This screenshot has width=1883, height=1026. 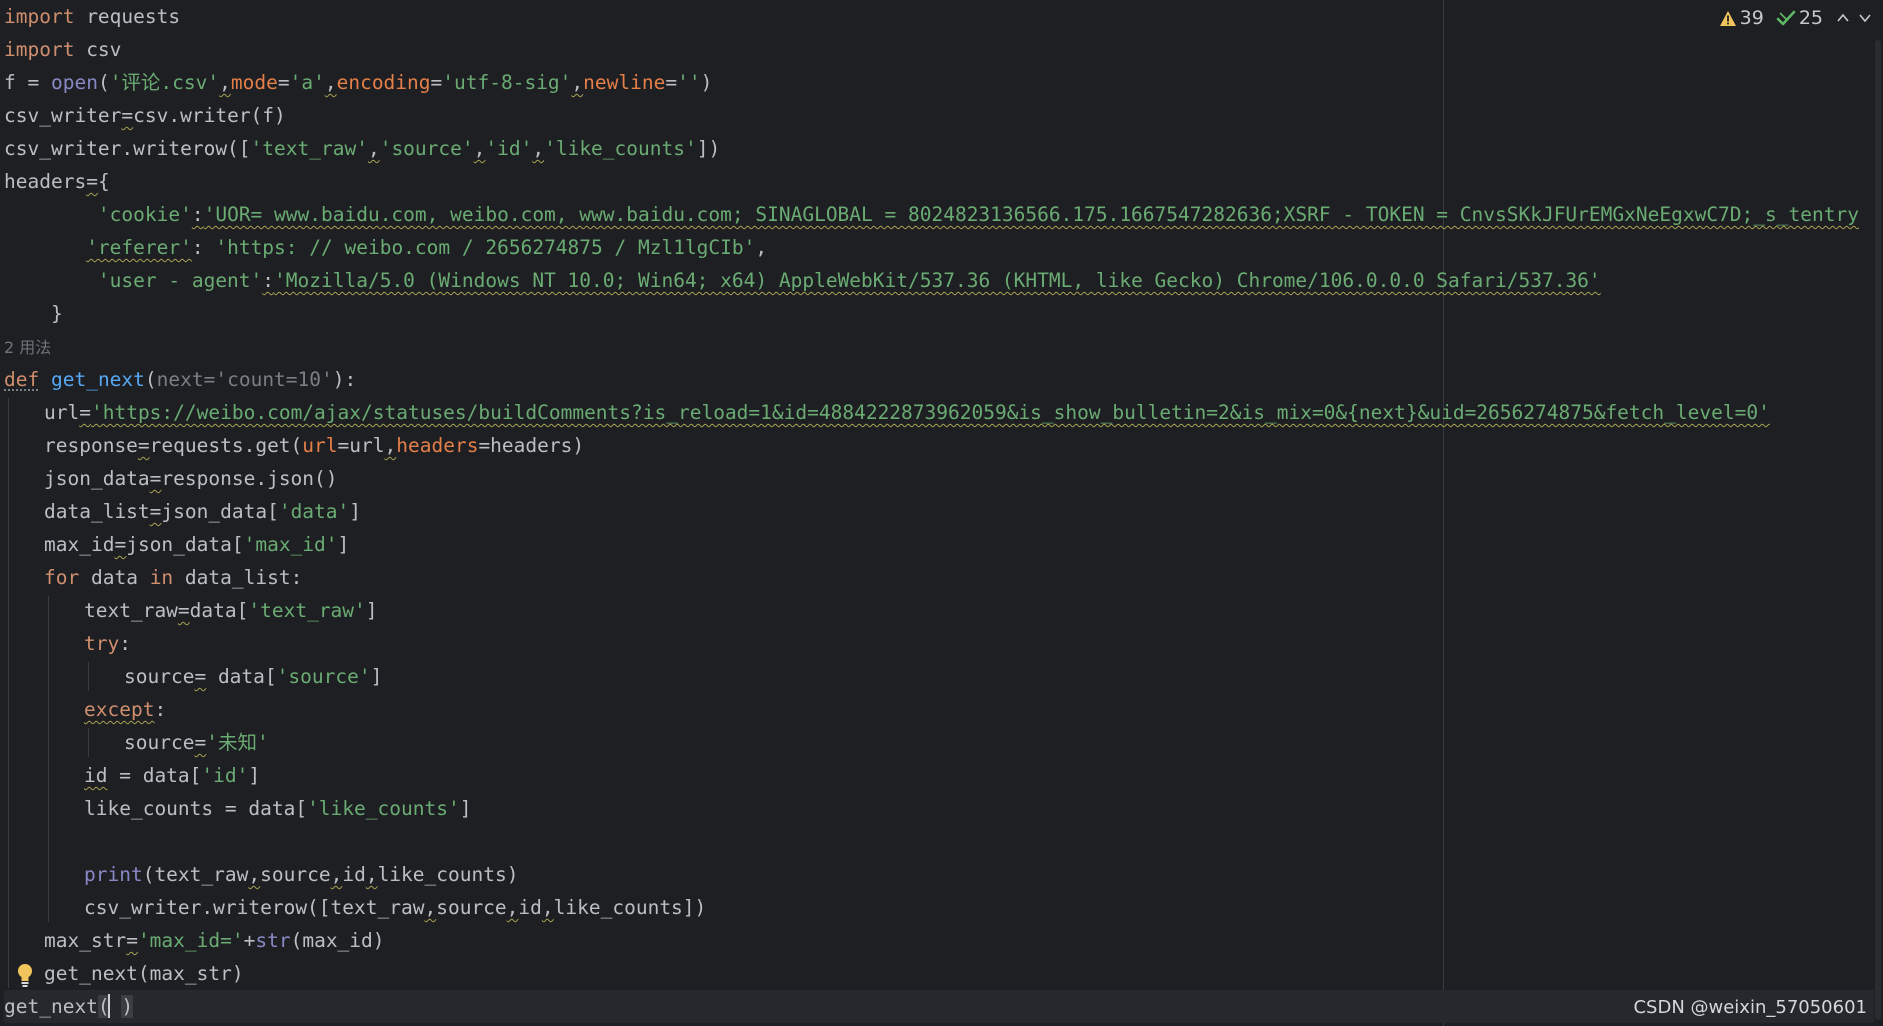 I want to click on code-token: (text_raw, so click(x=195, y=874).